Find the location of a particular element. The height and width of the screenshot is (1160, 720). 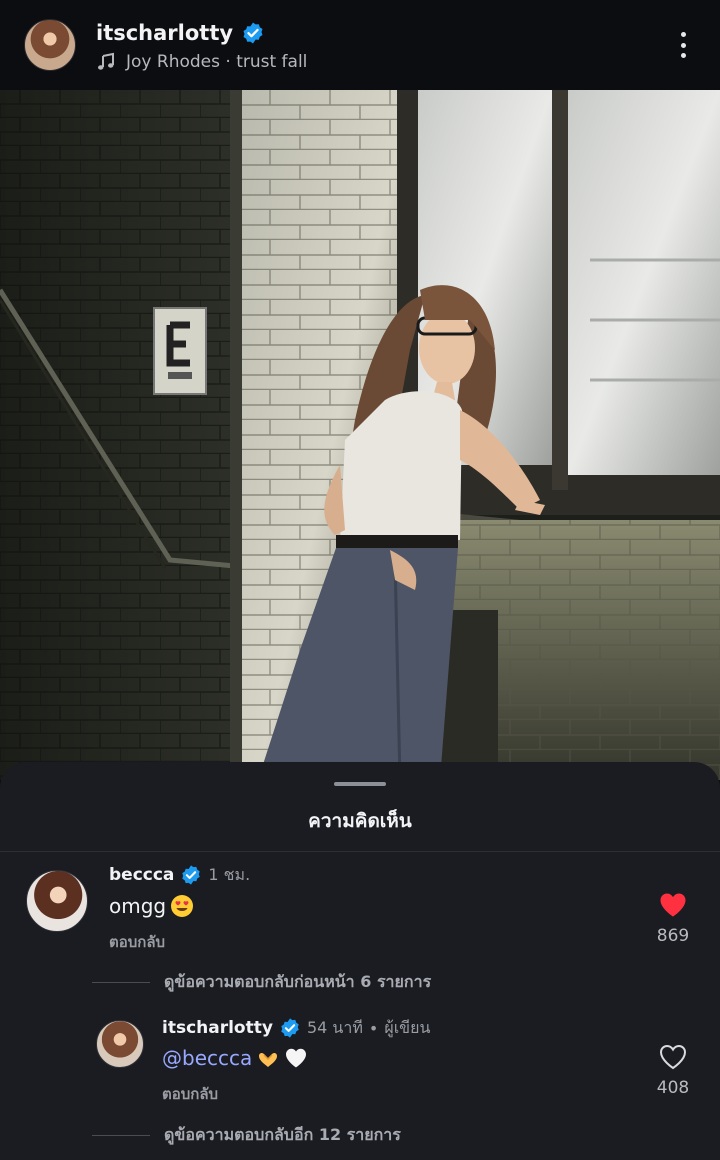

view-previous-replies: ดูข้อความตอบกลับก่อนหน้า 6 รายการ is located at coordinates (261, 982).